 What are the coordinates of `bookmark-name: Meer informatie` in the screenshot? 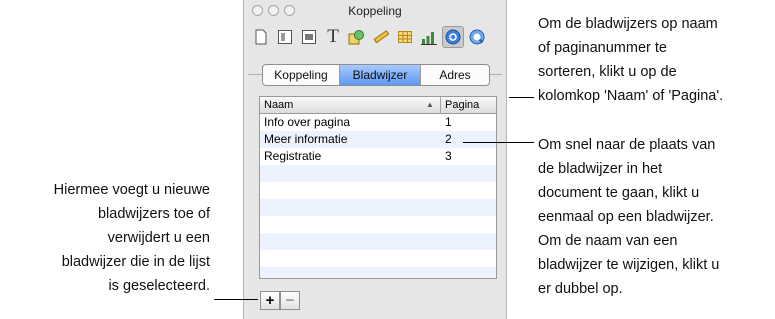 It's located at (306, 139).